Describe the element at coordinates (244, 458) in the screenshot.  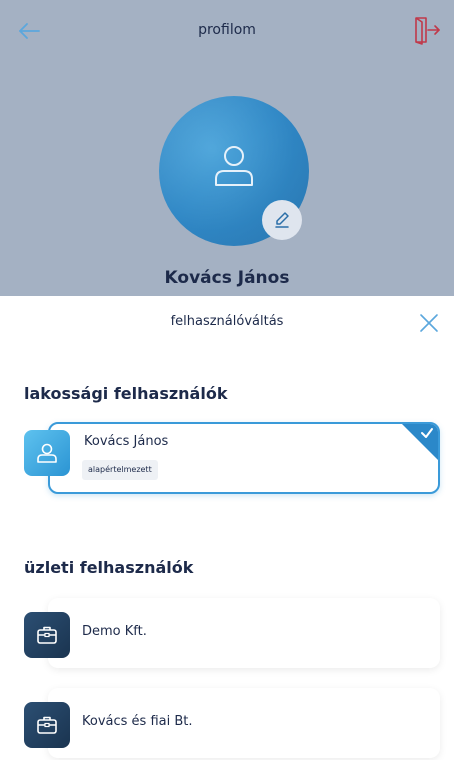
I see `user-card-resident-selected: Kovács János alapértelmezett` at that location.